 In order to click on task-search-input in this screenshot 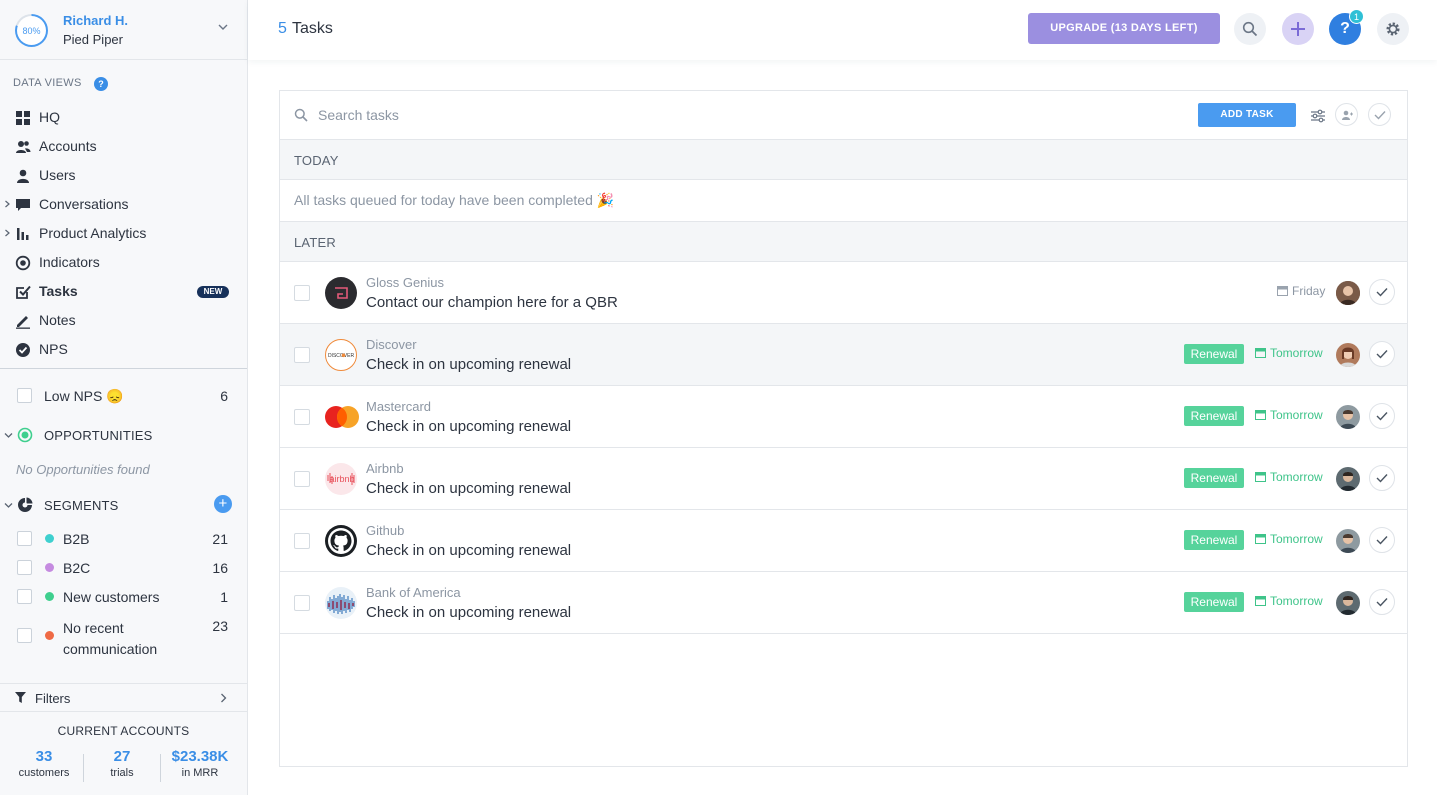, I will do `click(568, 115)`.